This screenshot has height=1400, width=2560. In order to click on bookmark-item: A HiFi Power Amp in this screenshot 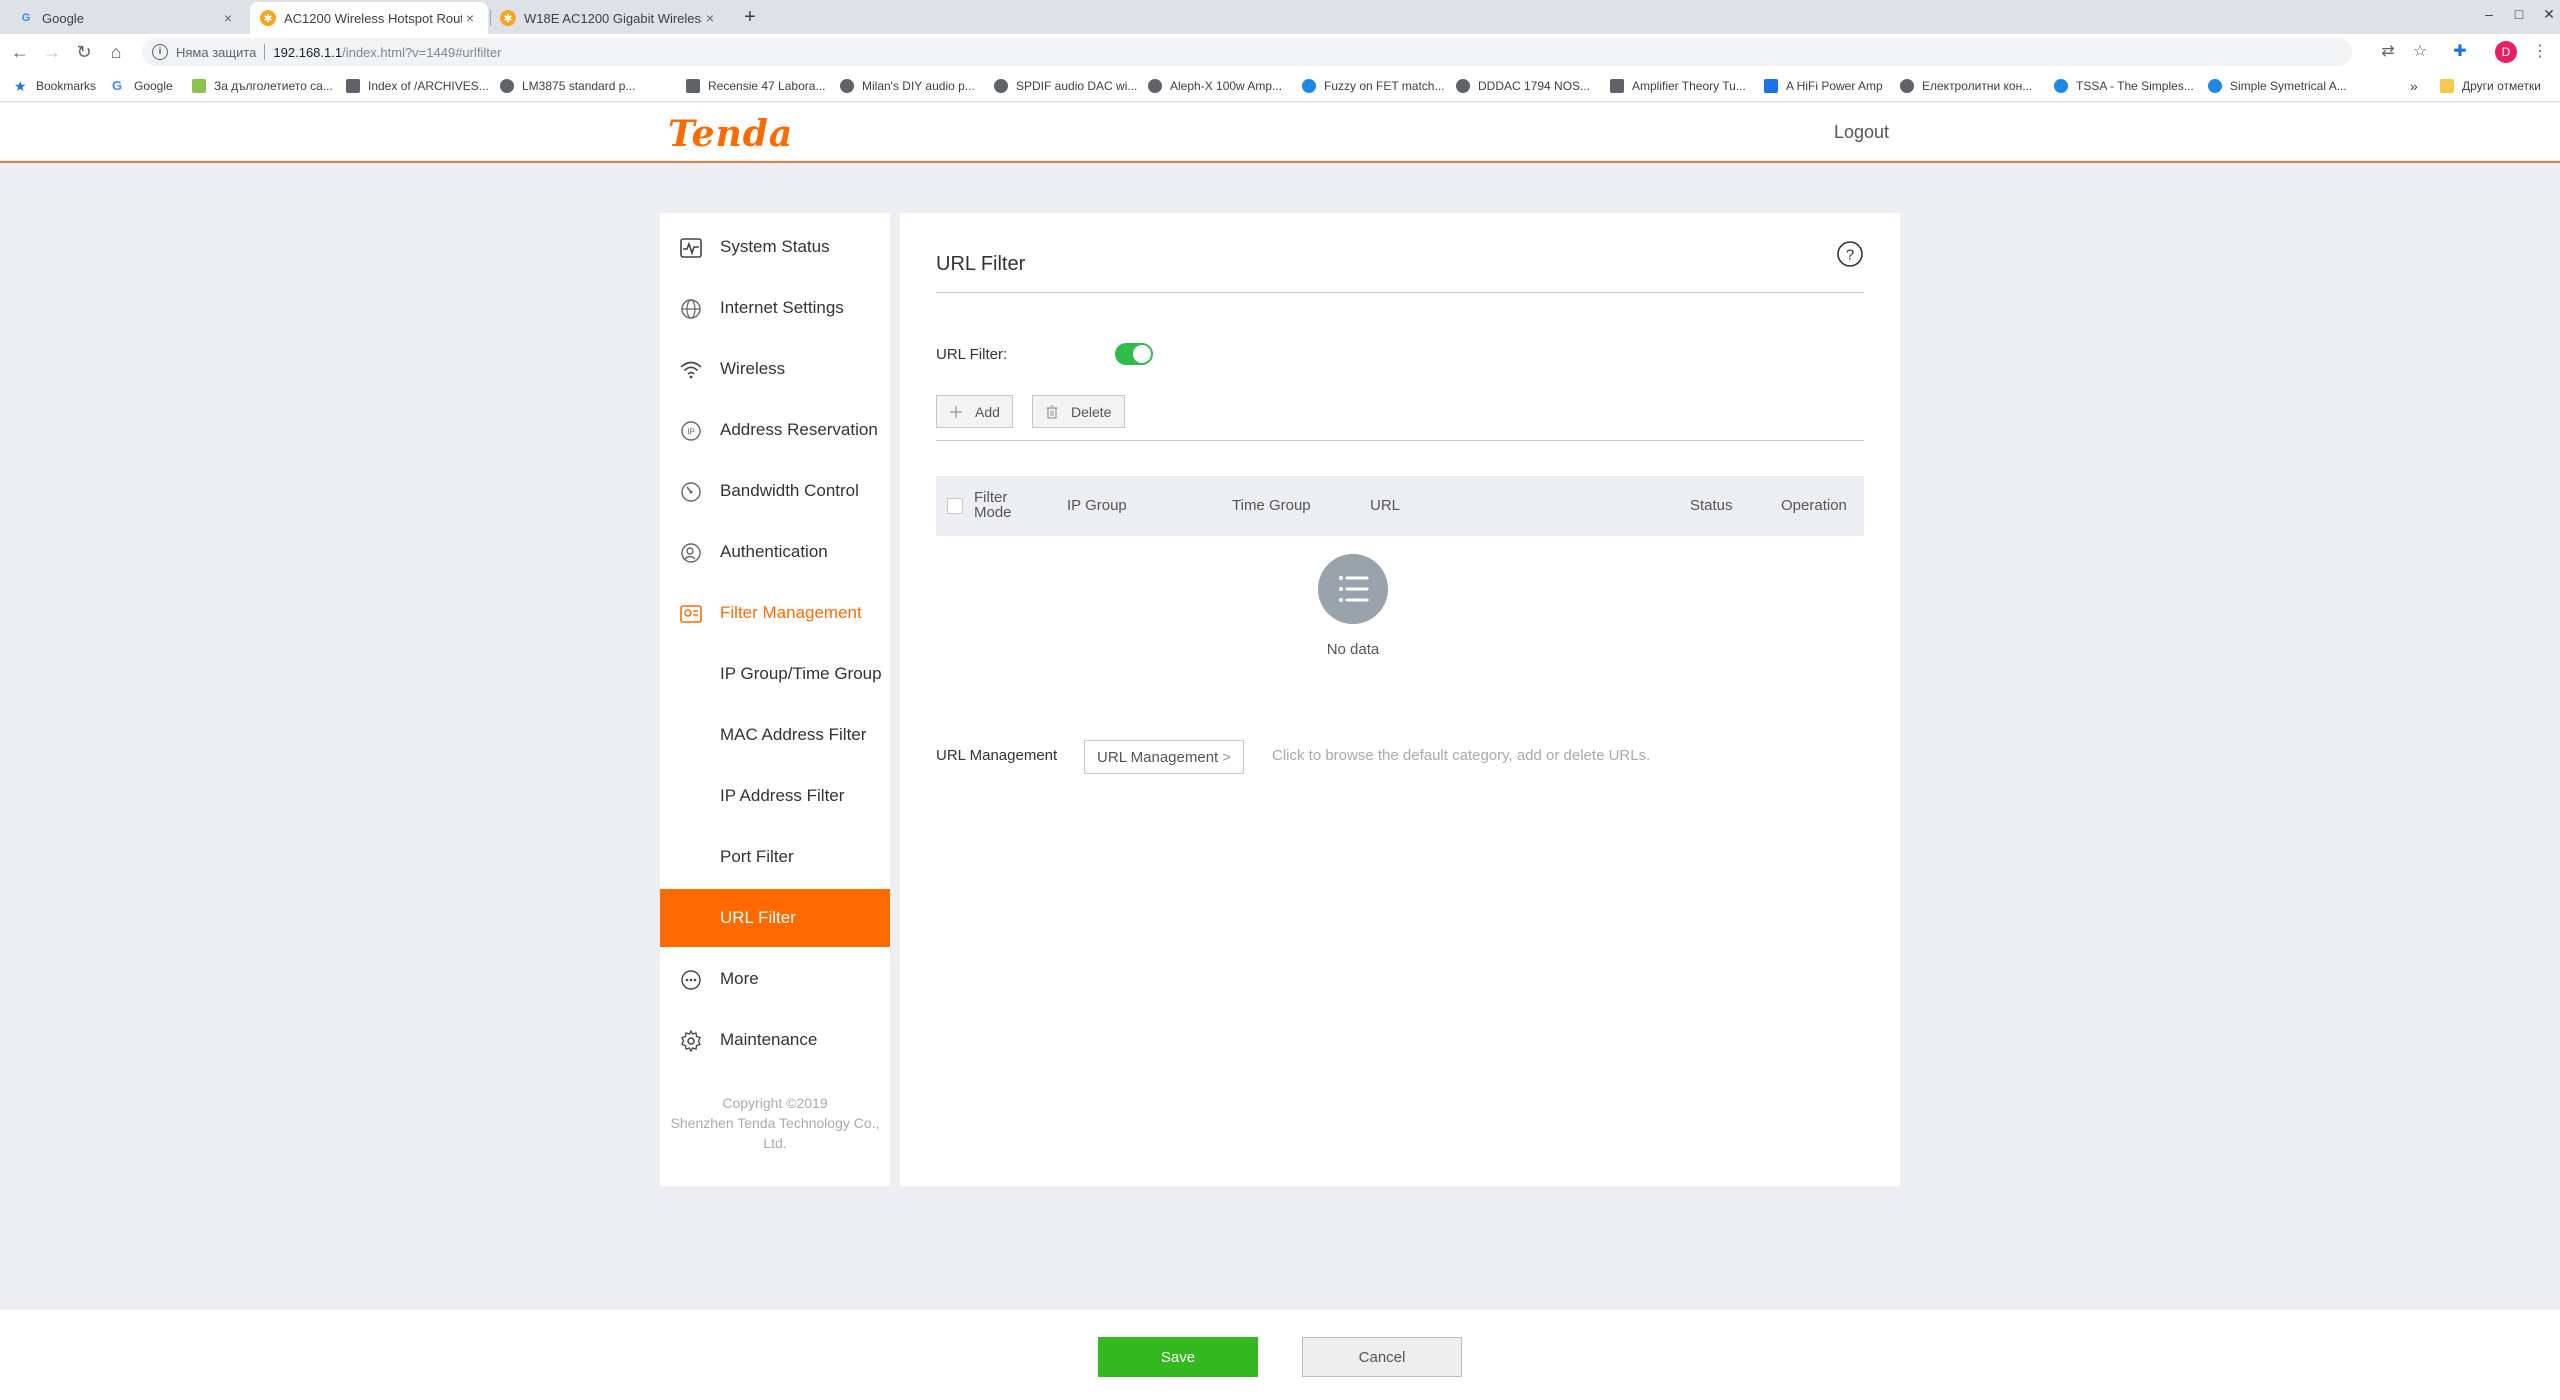, I will do `click(1823, 86)`.